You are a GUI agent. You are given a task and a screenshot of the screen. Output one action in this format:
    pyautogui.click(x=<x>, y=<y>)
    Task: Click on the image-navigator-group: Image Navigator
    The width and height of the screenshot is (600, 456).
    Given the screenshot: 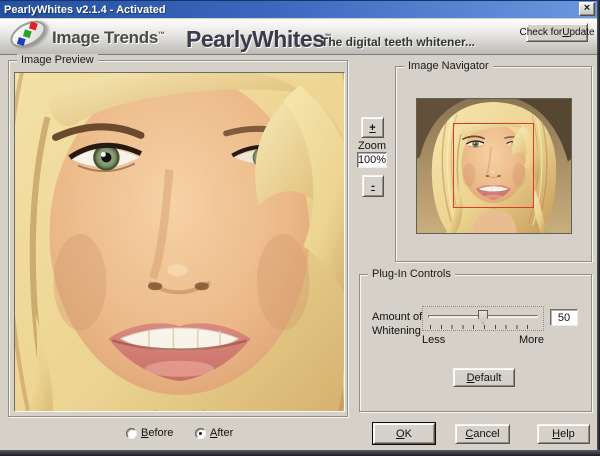 What is the action you would take?
    pyautogui.click(x=493, y=161)
    